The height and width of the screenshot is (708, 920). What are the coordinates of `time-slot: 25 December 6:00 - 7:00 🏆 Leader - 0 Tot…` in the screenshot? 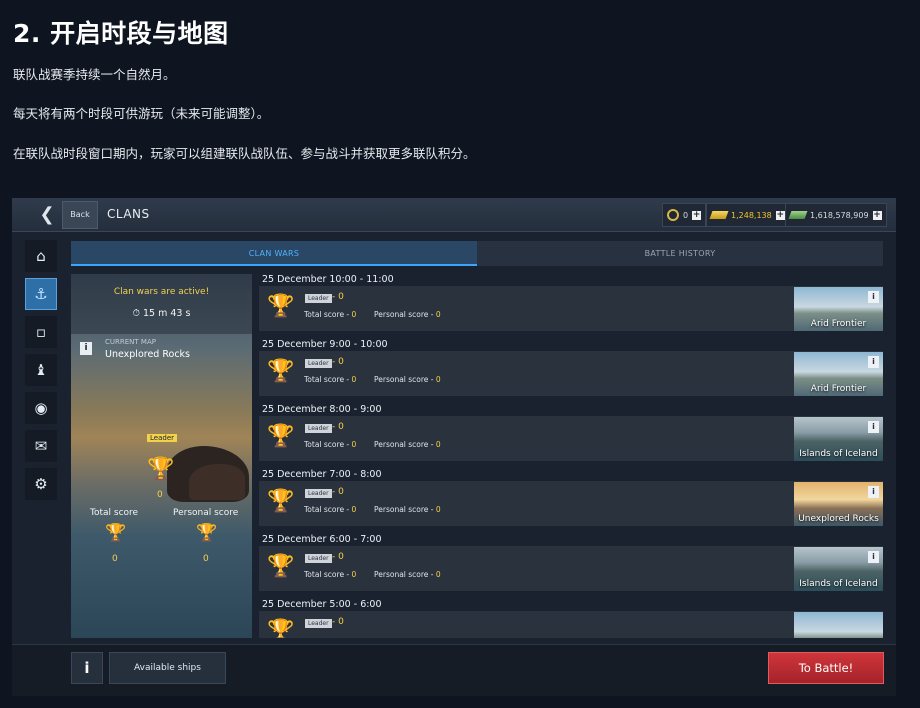 It's located at (571, 566).